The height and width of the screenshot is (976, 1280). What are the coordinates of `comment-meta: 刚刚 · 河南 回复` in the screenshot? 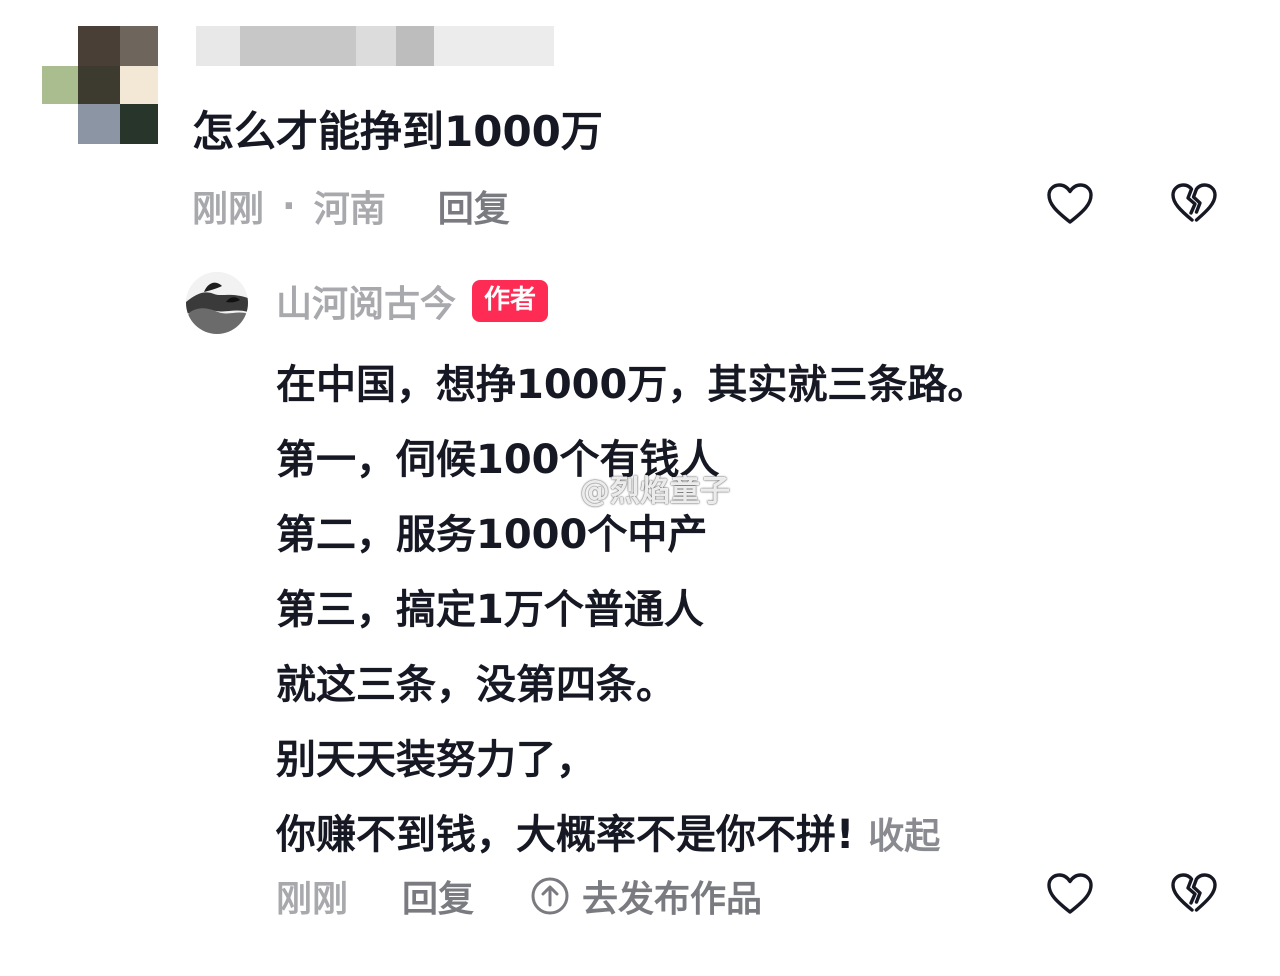 It's located at (351, 206).